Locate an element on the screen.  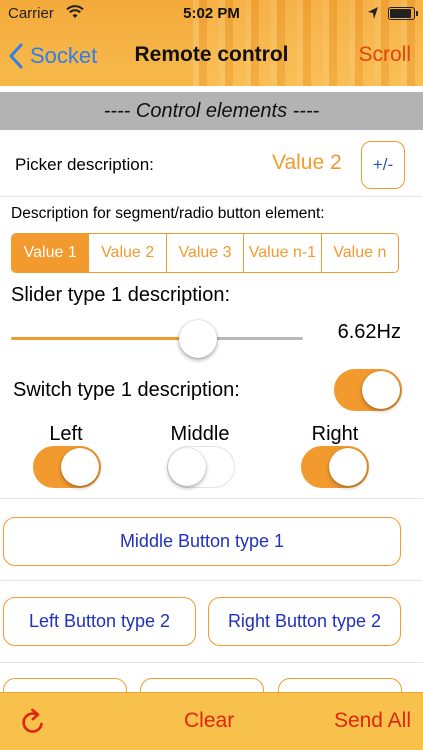
navigation-bar: Socket Remote control Scroll is located at coordinates (211, 57).